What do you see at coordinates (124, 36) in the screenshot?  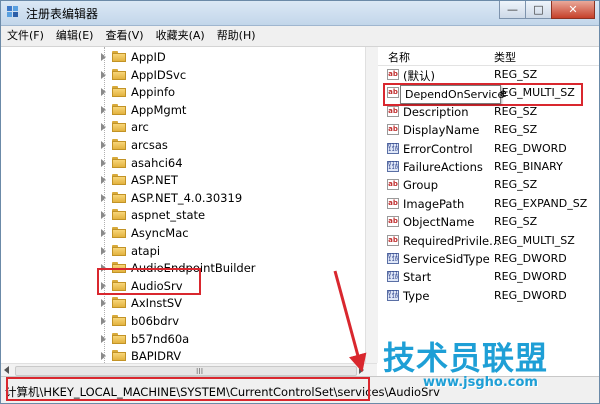 I see `menu-view: 查看(V)` at bounding box center [124, 36].